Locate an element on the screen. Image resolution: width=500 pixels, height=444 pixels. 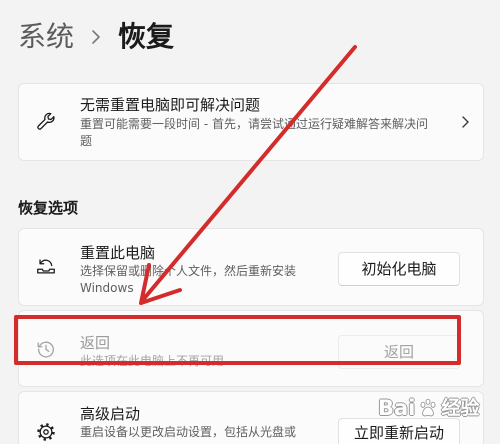
go-back-button: 返回 is located at coordinates (399, 352).